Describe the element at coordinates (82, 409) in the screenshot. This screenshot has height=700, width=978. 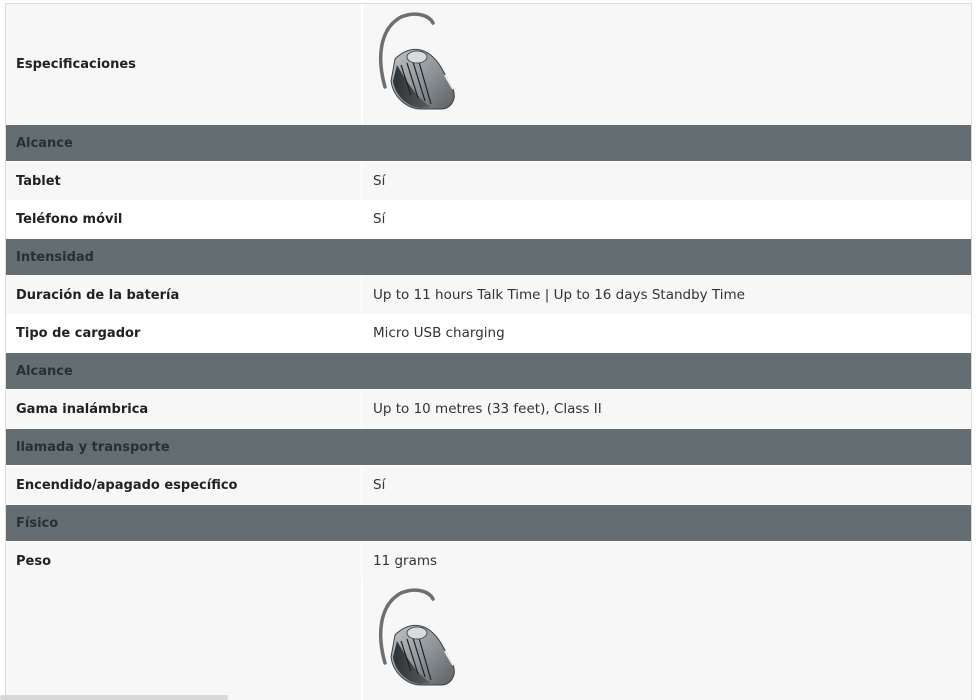
I see `spec-row-label: Gama inalámbrica` at that location.